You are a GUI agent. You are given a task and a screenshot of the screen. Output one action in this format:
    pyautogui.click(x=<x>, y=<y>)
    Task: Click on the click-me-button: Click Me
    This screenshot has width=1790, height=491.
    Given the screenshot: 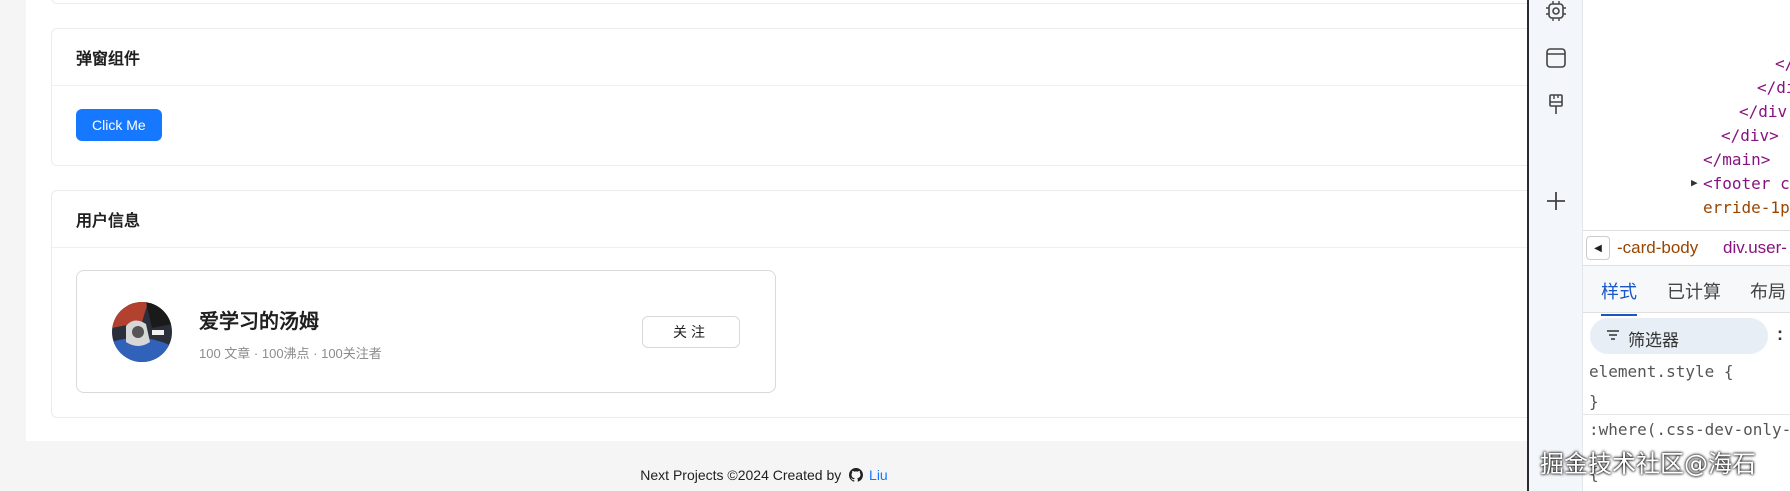 What is the action you would take?
    pyautogui.click(x=119, y=125)
    